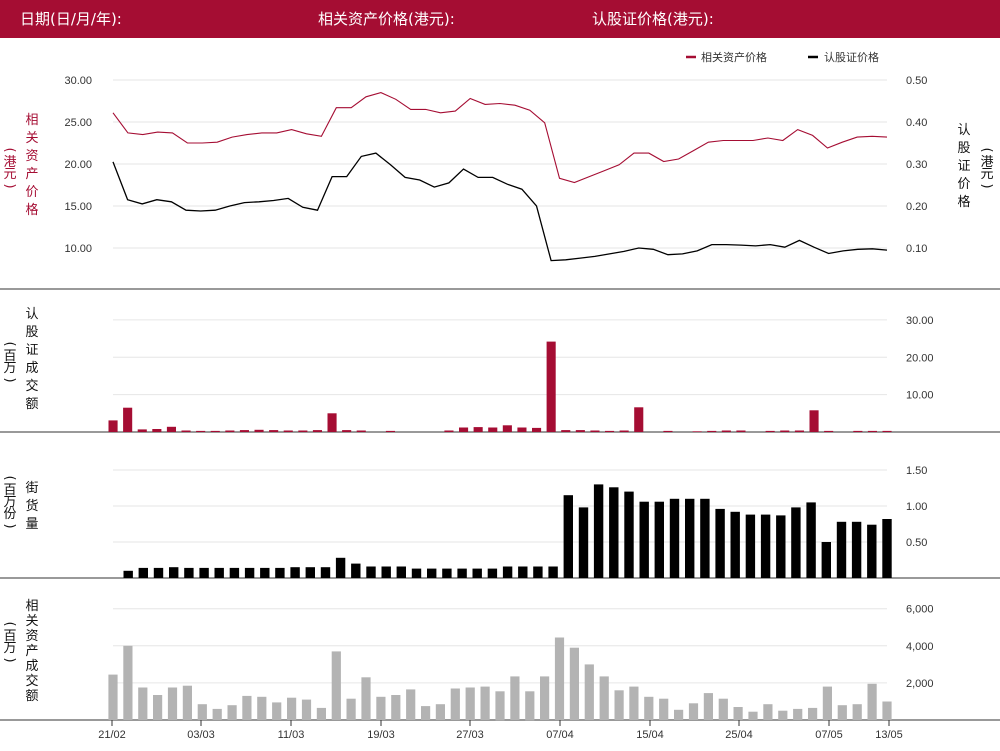 The image size is (1000, 751). Describe the element at coordinates (31, 524) in the screenshot. I see `y-axis-label-outstanding: 量` at that location.